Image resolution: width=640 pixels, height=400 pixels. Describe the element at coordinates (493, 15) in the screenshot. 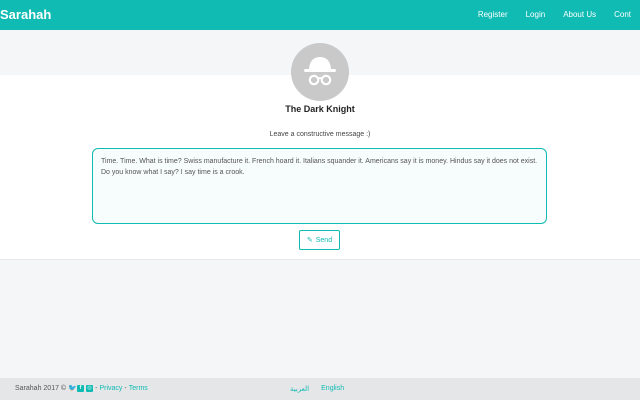

I see `nav-register: Register` at that location.